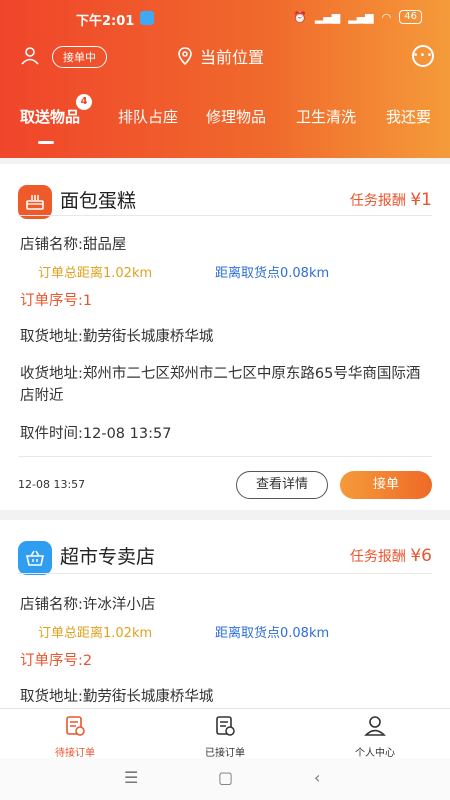 Image resolution: width=450 pixels, height=800 pixels. Describe the element at coordinates (50, 117) in the screenshot. I see `tab-label: 取送物品` at that location.